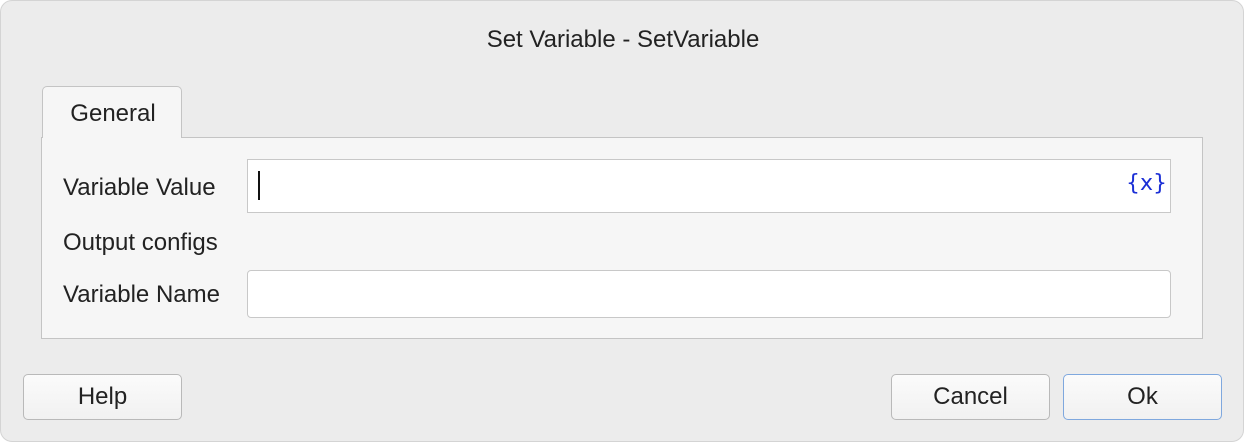 Image resolution: width=1244 pixels, height=442 pixels. Describe the element at coordinates (141, 294) in the screenshot. I see `variable-name-label: Variable Name` at that location.